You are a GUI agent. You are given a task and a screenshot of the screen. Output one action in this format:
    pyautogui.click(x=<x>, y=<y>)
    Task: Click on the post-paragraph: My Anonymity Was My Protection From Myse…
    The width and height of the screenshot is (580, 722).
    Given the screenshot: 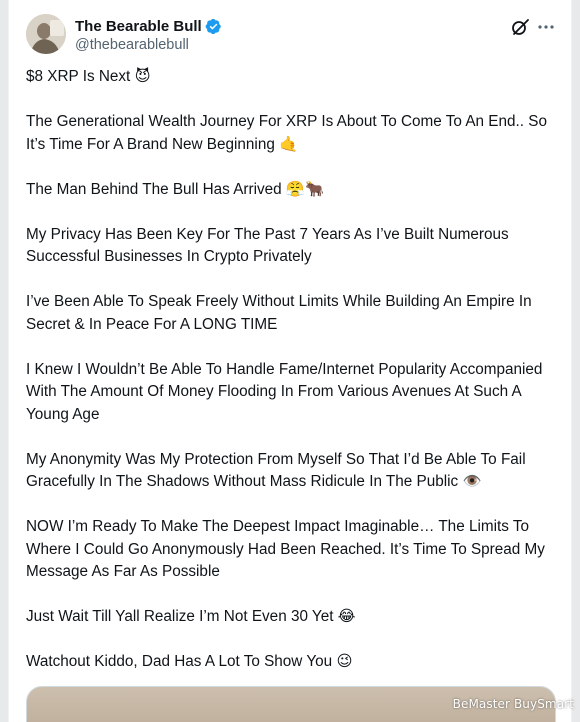 What is the action you would take?
    pyautogui.click(x=278, y=470)
    